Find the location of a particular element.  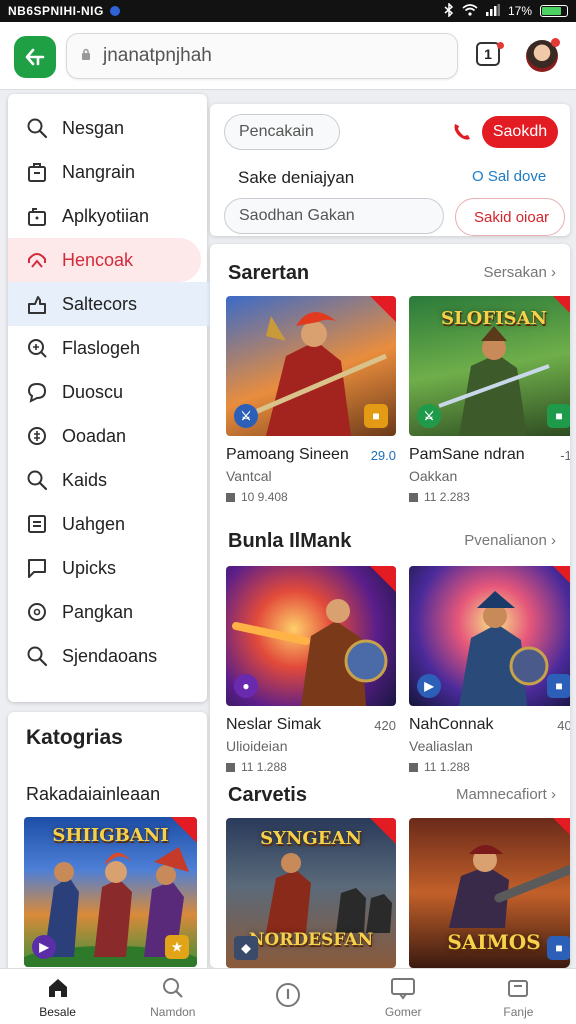

game-art-subtitle: SAIMOS is located at coordinates (494, 942).